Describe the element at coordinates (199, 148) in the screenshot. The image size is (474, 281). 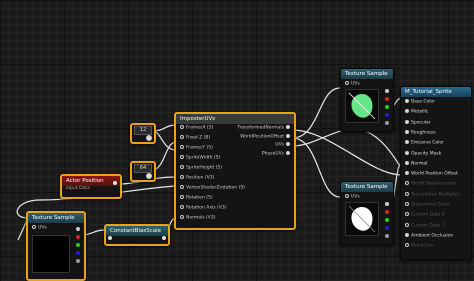
I see `pin-label: FramesY (S)` at that location.